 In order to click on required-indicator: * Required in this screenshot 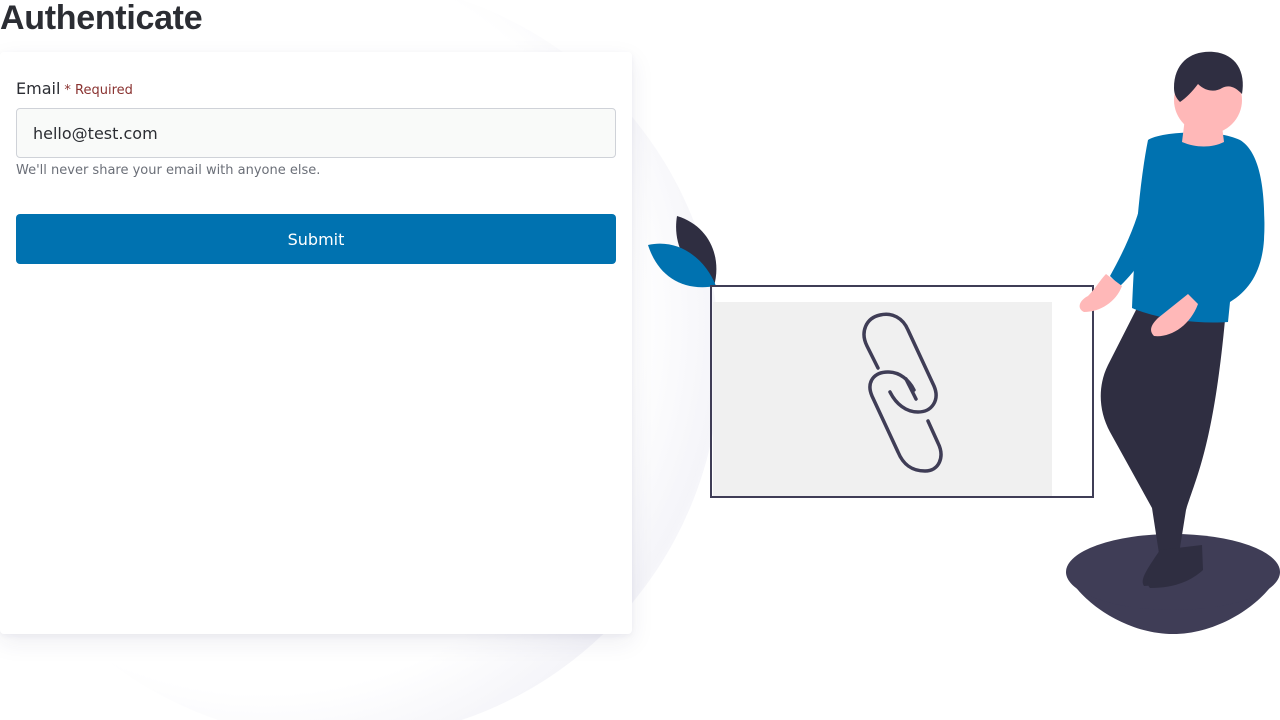, I will do `click(98, 90)`.